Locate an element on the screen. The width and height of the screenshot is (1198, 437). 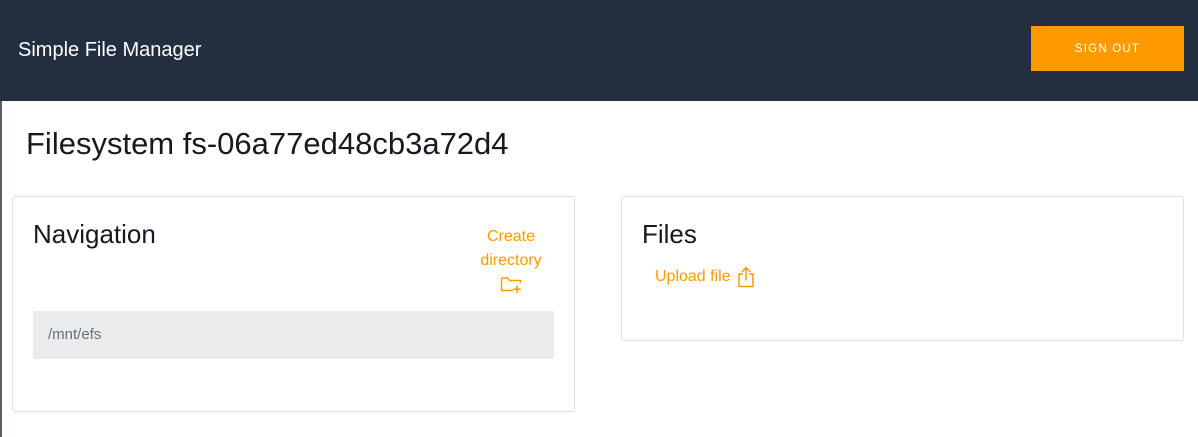
current-path-item: /mnt/efs is located at coordinates (293, 335).